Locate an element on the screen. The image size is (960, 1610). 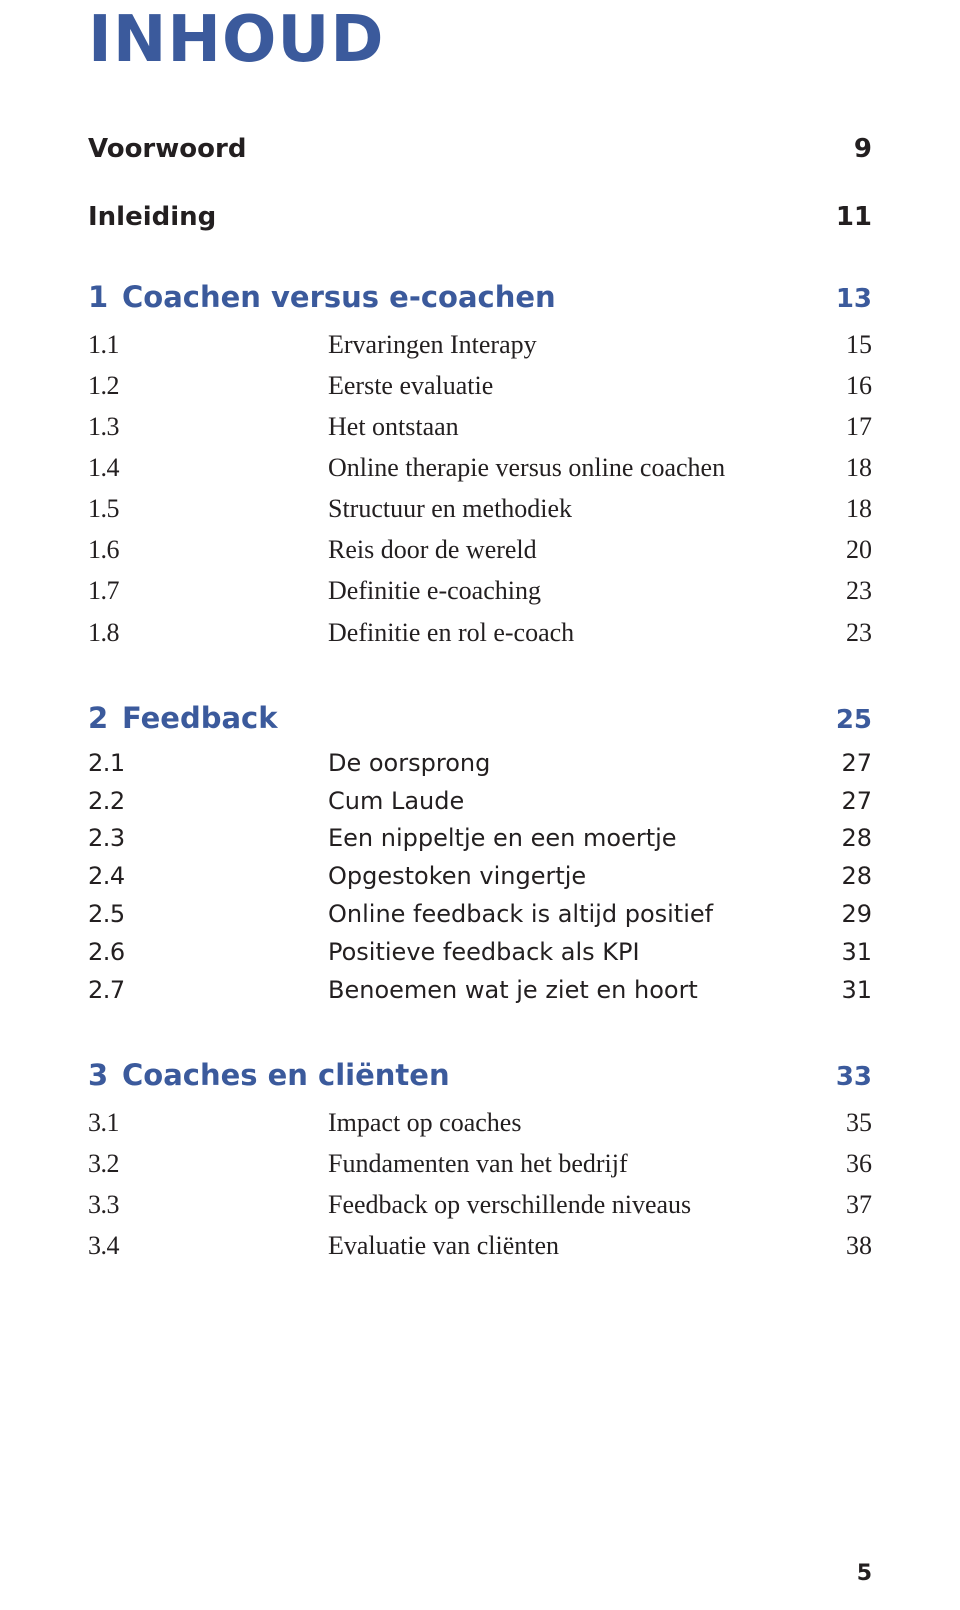
section-label: Online therapie versus online coachen is located at coordinates (527, 468).